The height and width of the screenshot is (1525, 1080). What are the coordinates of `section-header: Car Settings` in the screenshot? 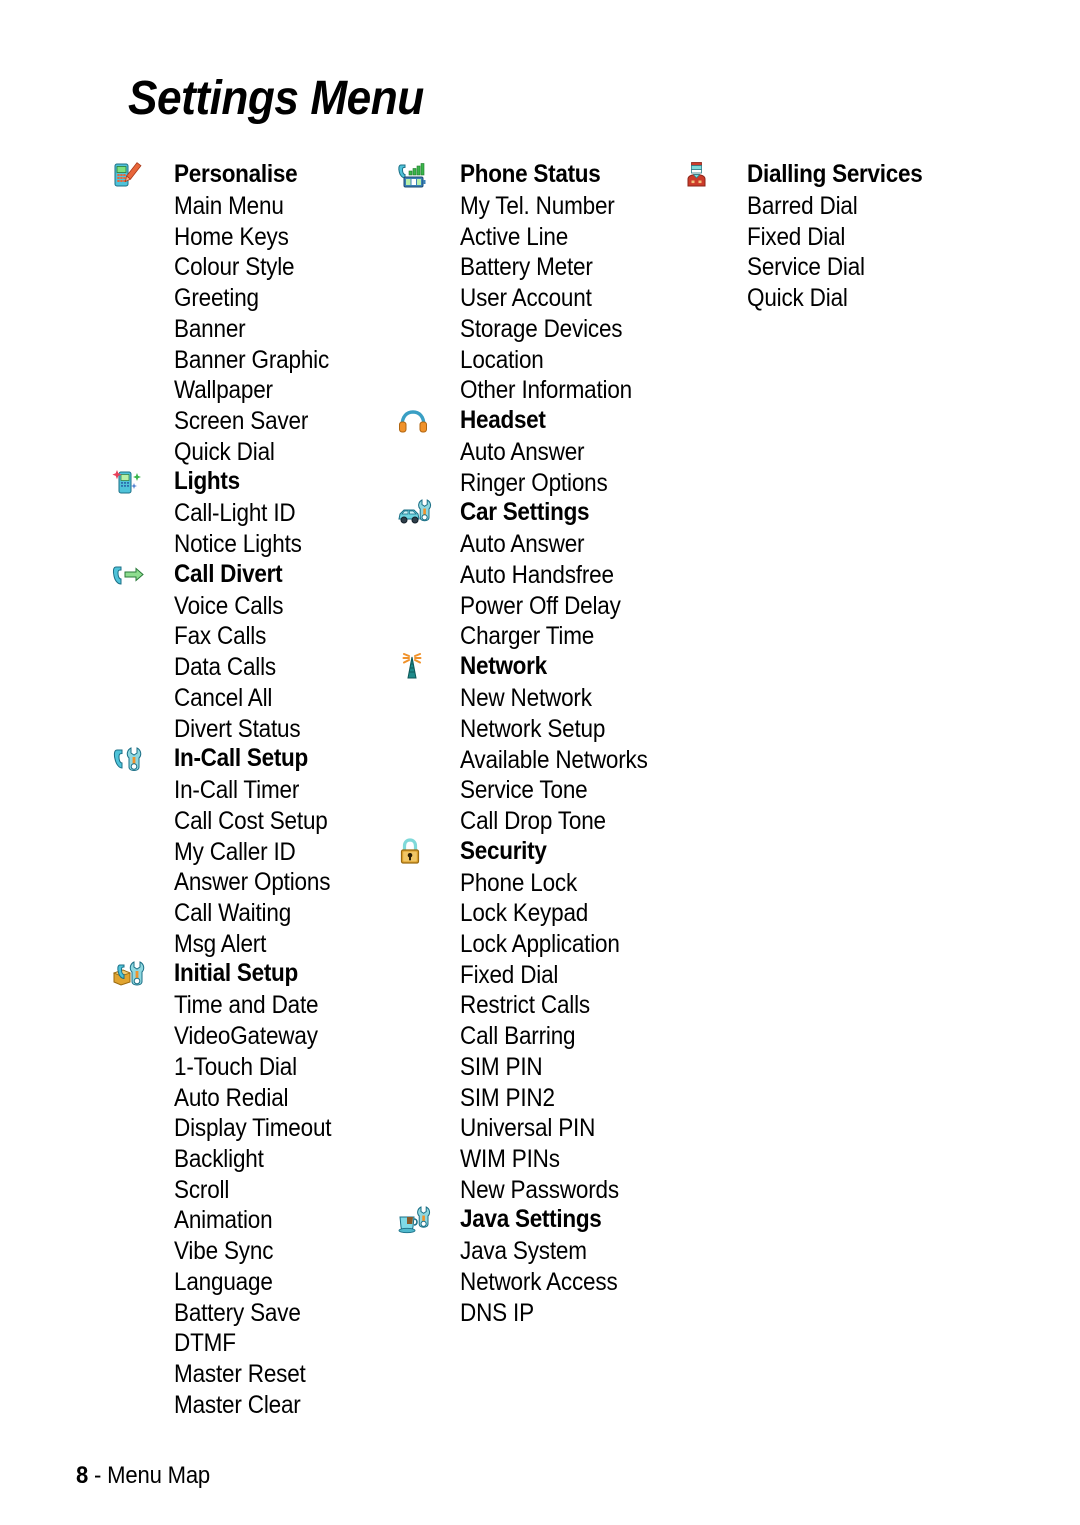 It's located at (543, 513).